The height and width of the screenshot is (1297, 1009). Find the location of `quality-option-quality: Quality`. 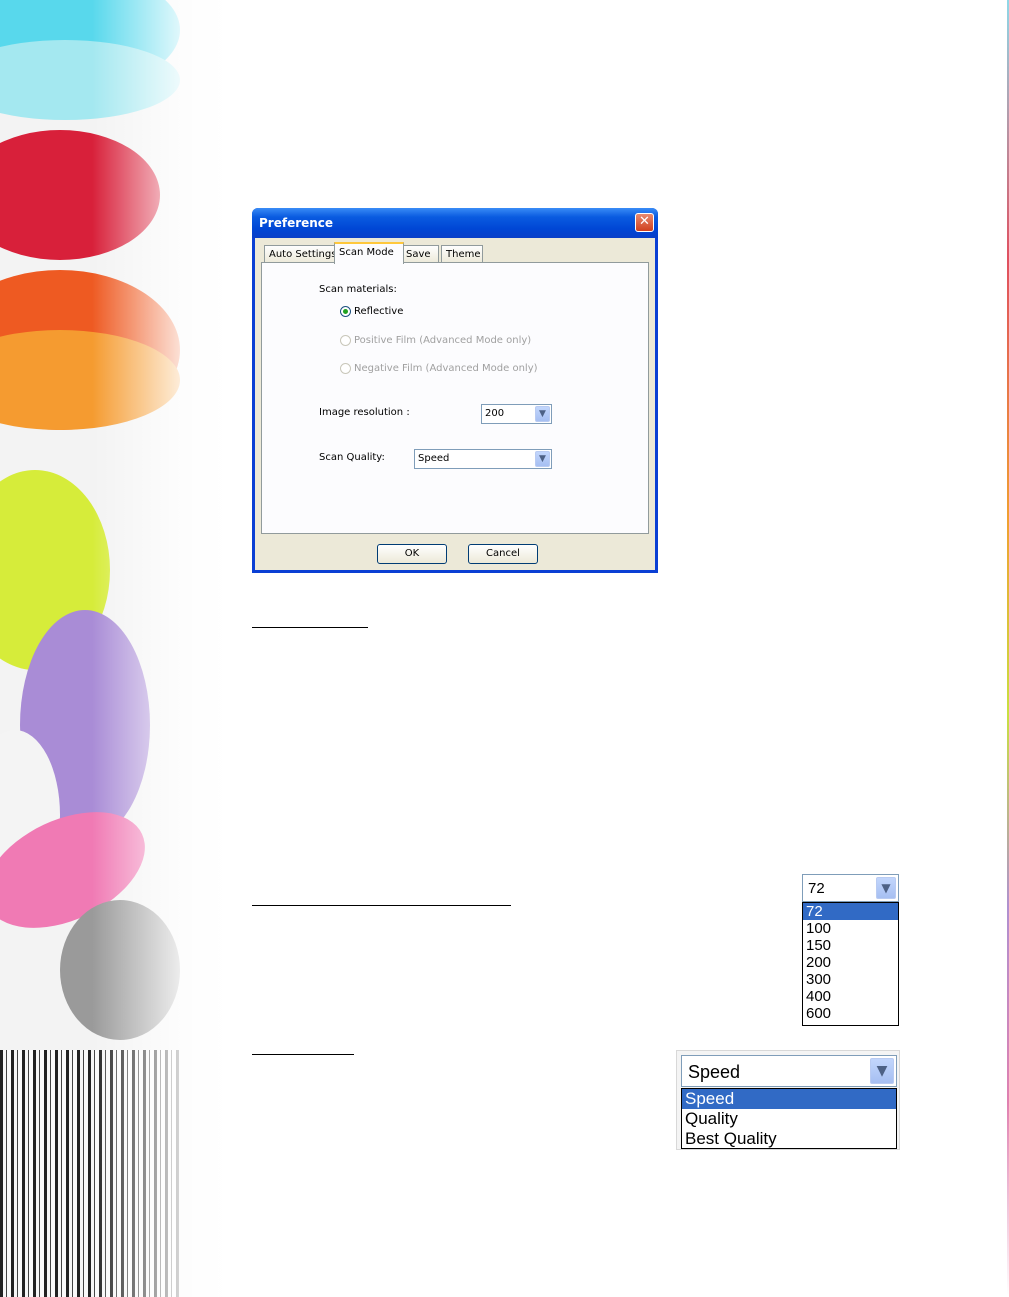

quality-option-quality: Quality is located at coordinates (789, 1119).